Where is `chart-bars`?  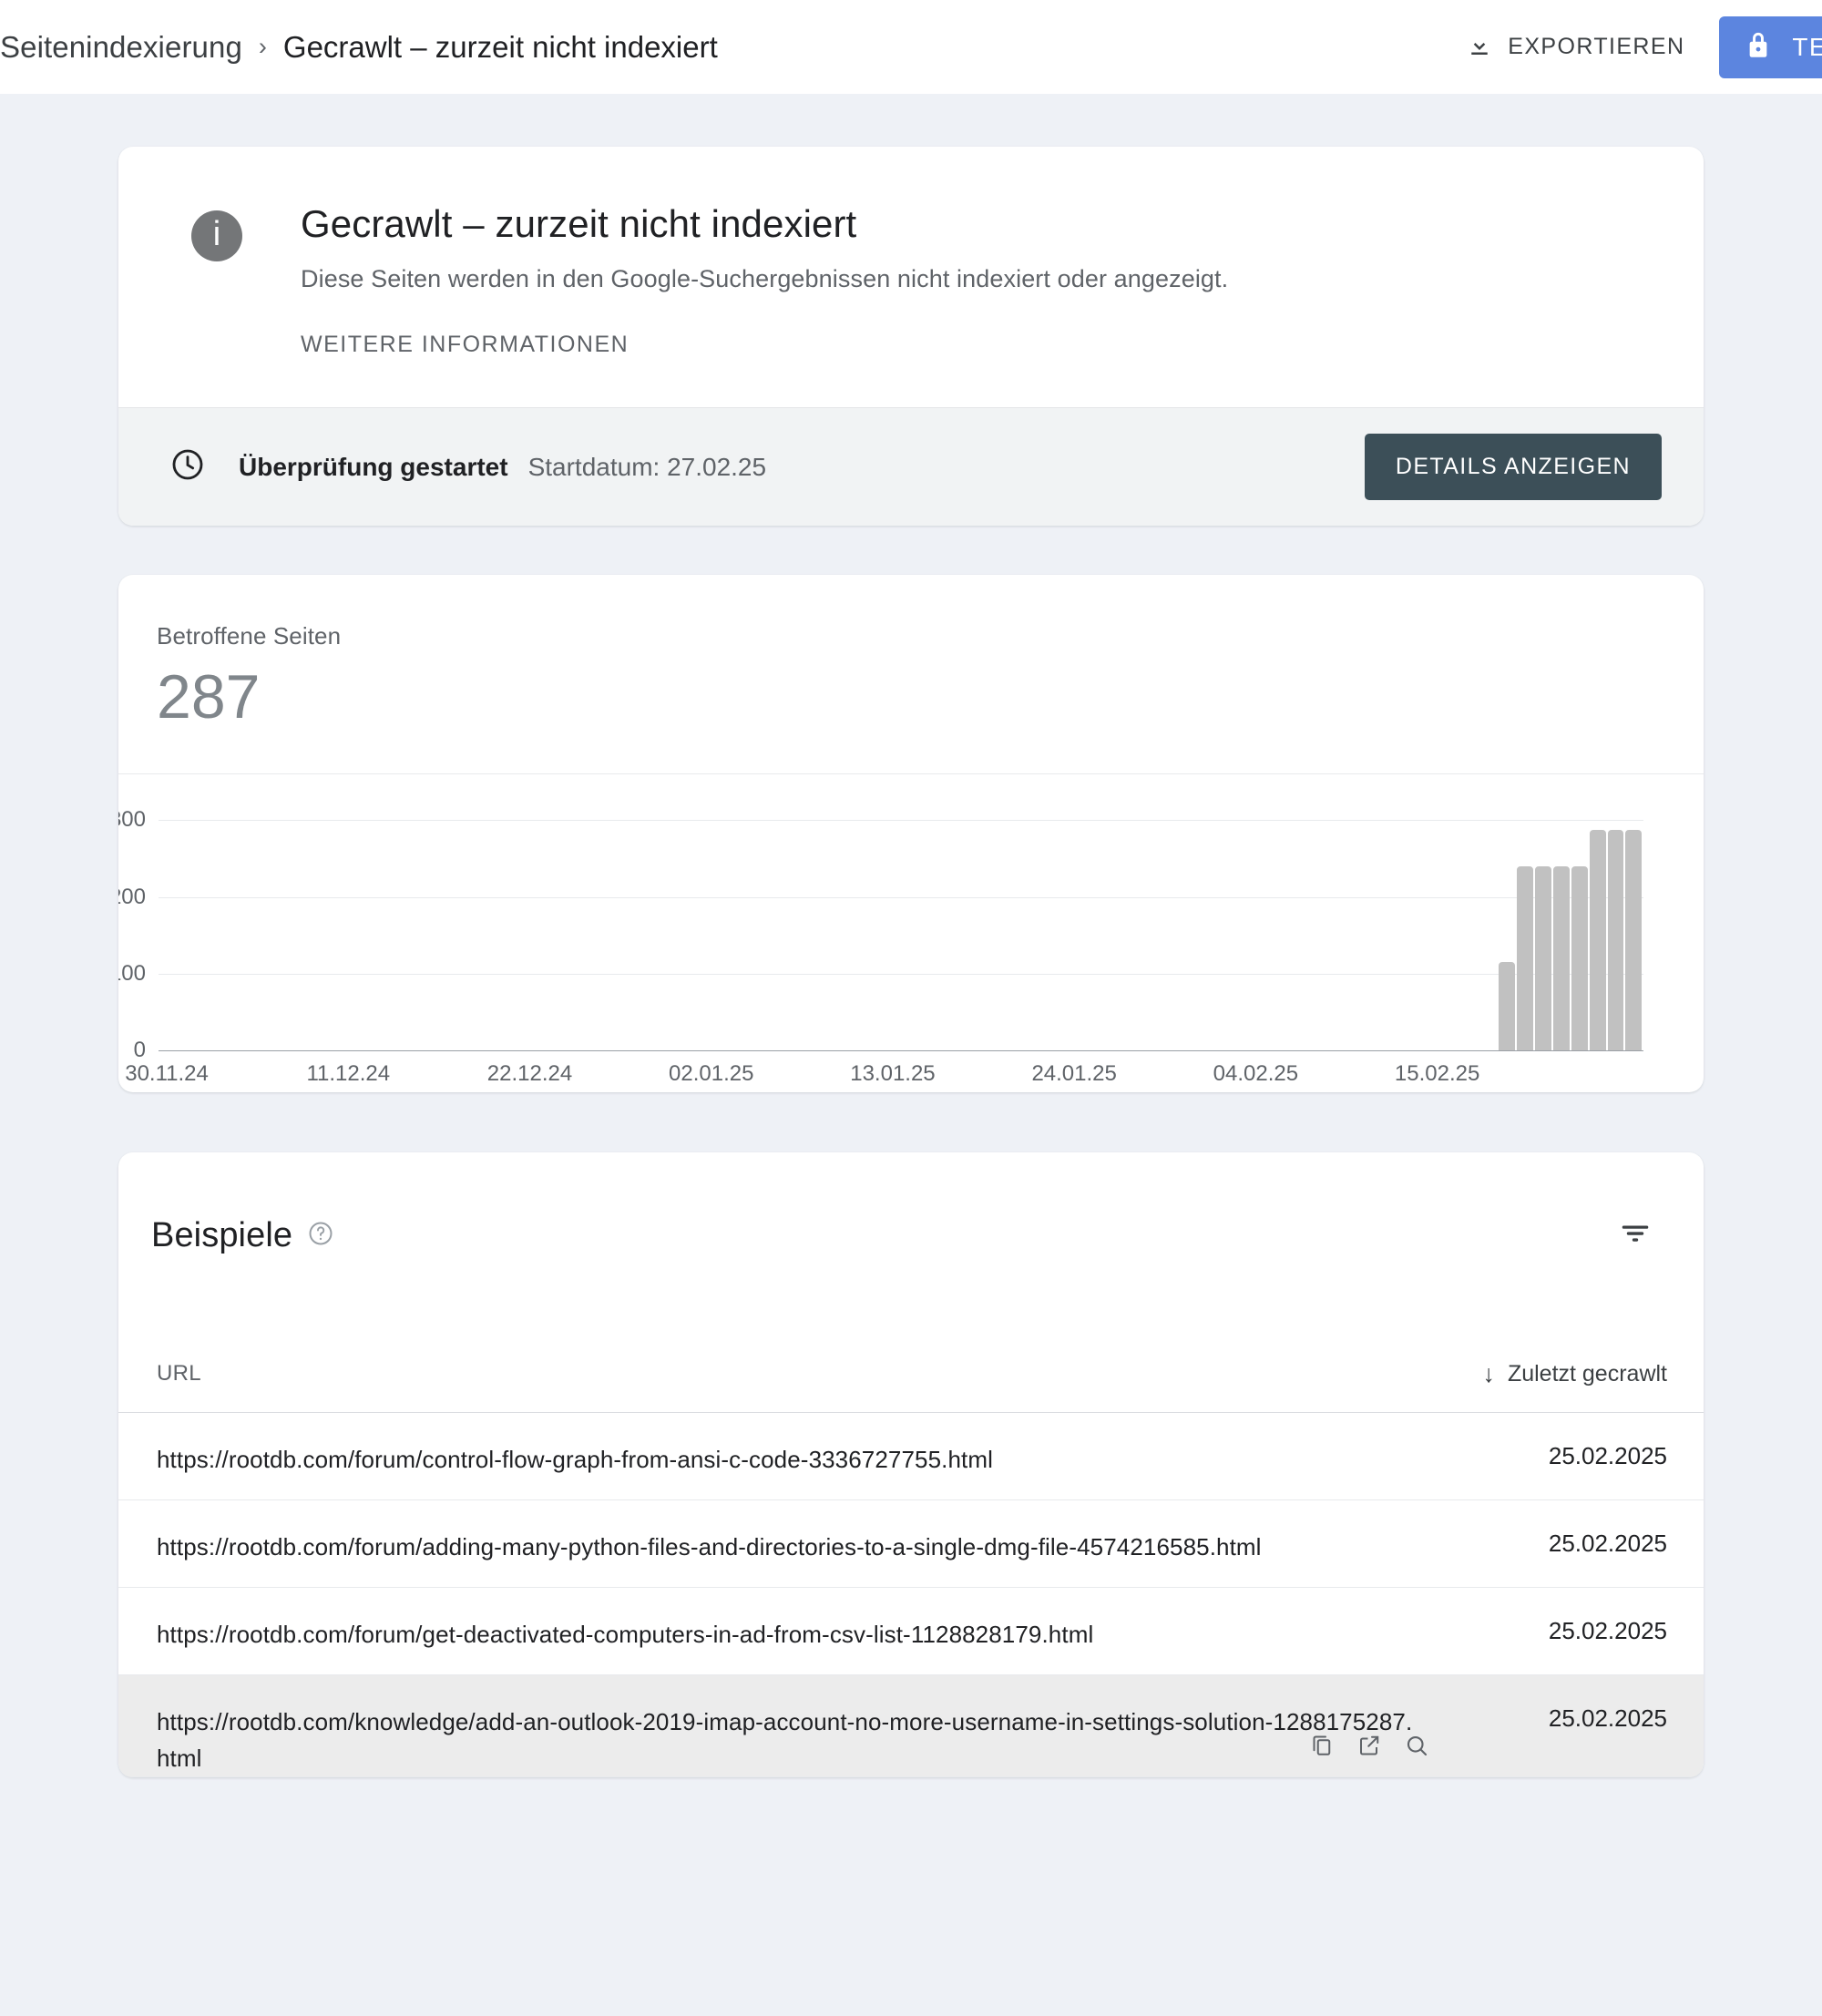 chart-bars is located at coordinates (901, 931).